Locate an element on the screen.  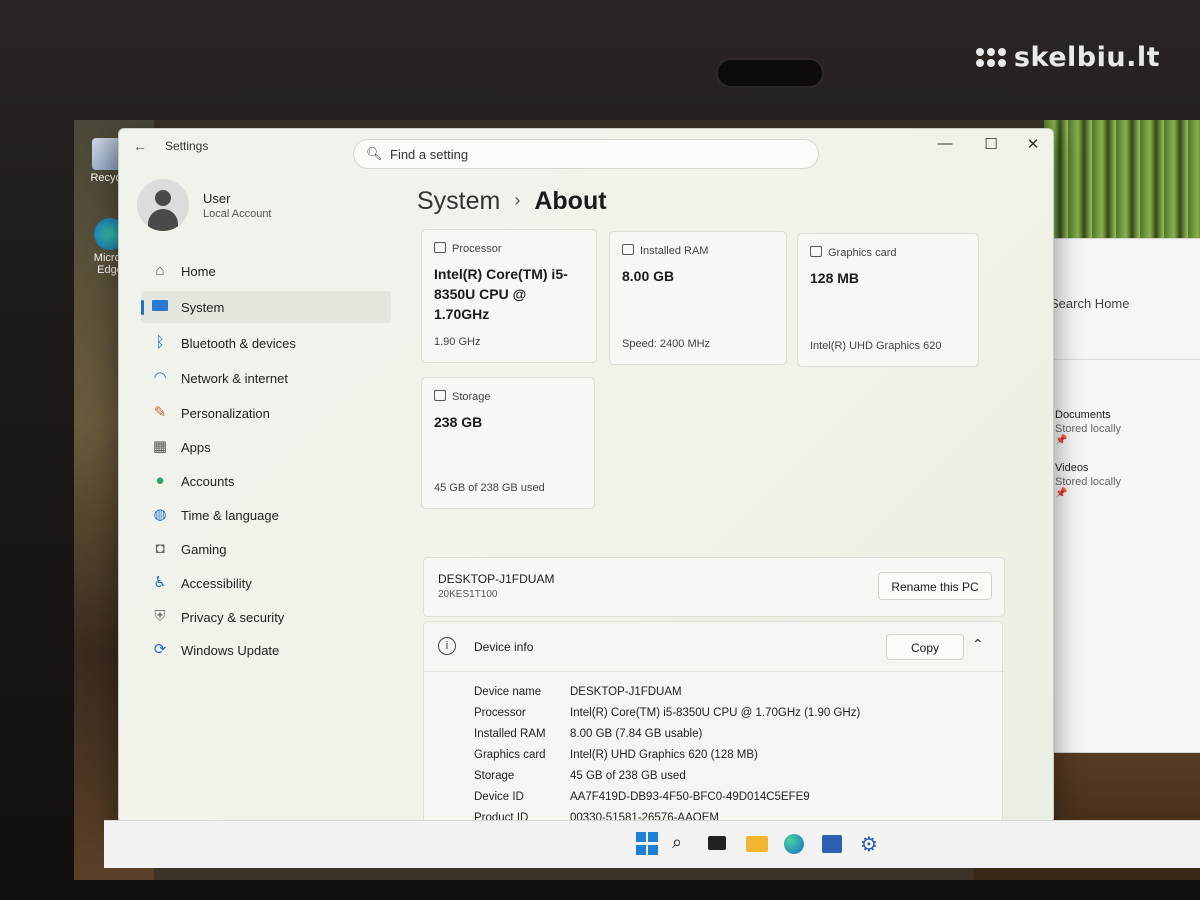
sidebar-item-home: ⌂ Home is located at coordinates (266, 271).